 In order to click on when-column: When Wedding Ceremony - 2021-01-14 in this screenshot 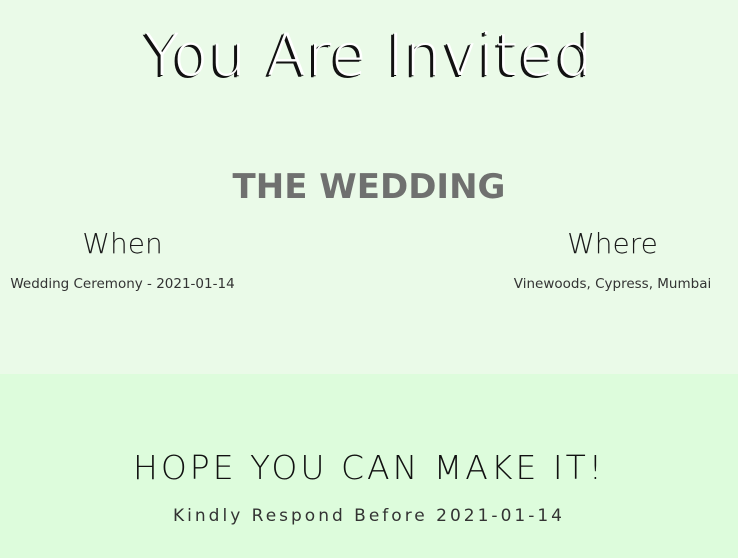, I will do `click(122, 259)`.